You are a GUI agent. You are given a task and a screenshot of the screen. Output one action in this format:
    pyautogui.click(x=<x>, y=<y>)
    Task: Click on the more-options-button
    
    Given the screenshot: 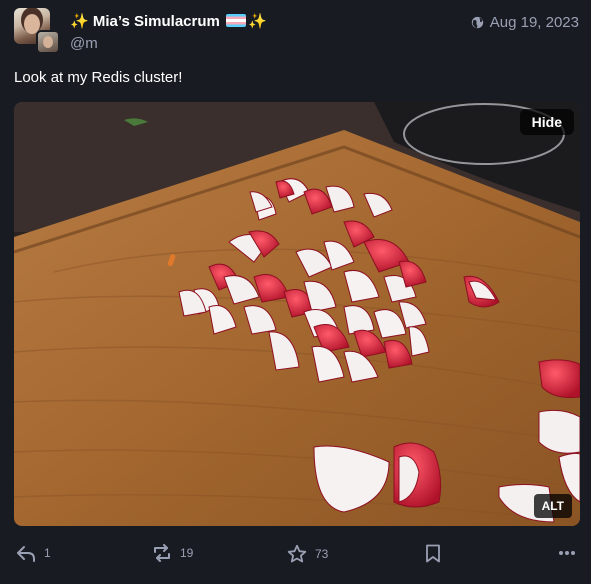 What is the action you would take?
    pyautogui.click(x=567, y=553)
    